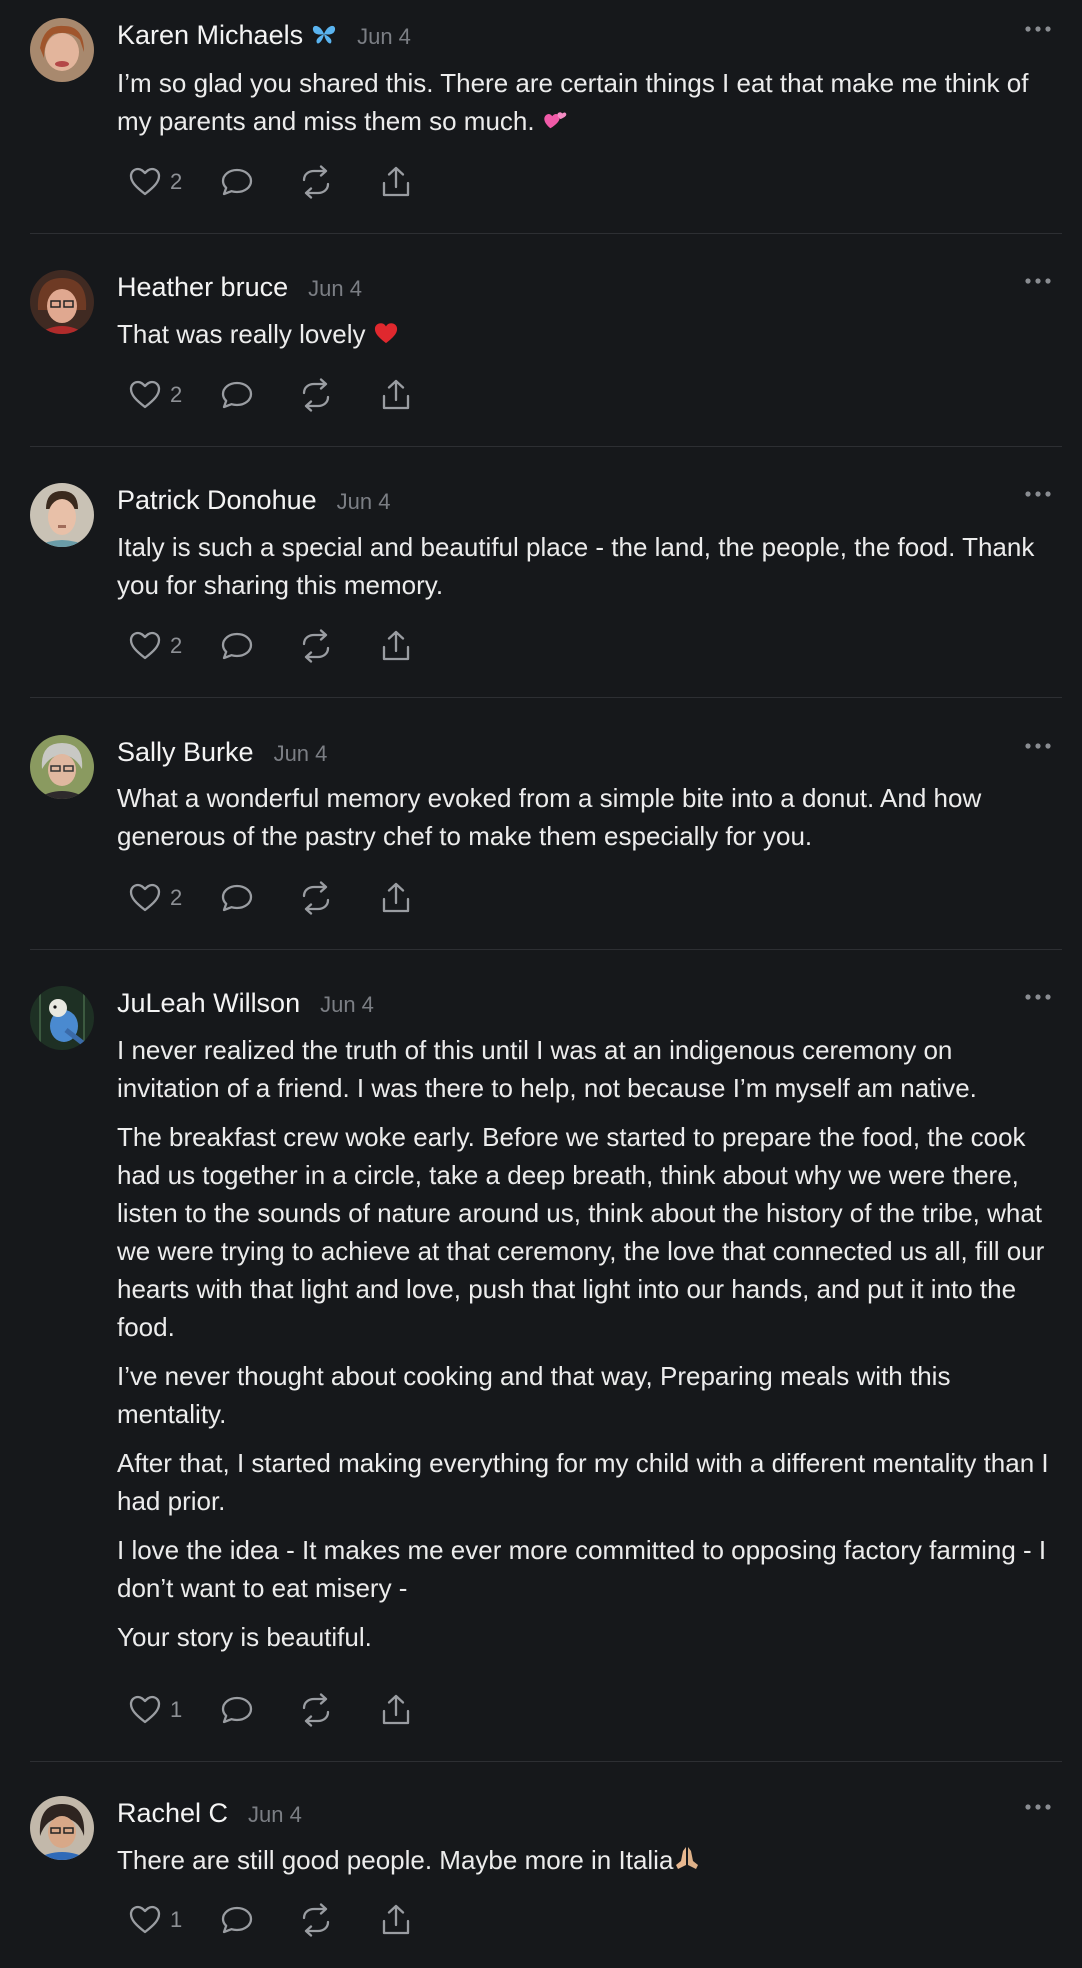 The height and width of the screenshot is (1968, 1082). What do you see at coordinates (185, 752) in the screenshot?
I see `author-name: Sally Burke` at bounding box center [185, 752].